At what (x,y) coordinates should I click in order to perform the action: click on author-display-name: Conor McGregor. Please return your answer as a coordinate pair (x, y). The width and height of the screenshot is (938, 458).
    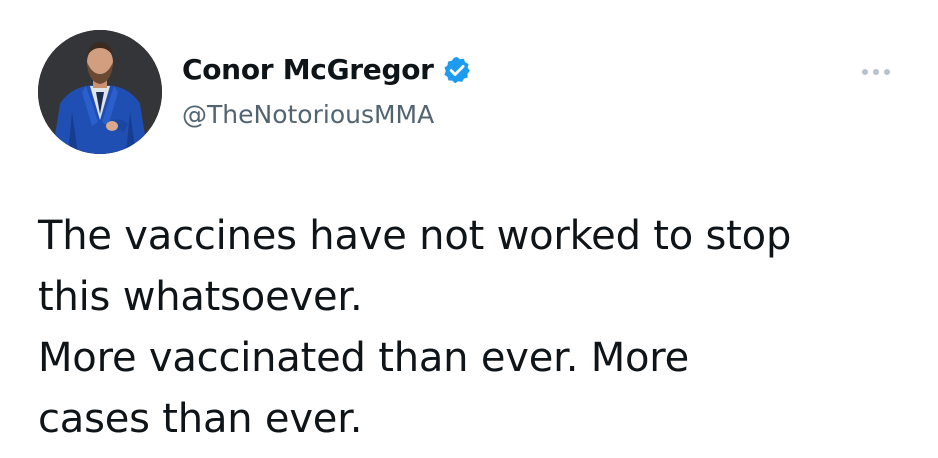
    Looking at the image, I should click on (308, 70).